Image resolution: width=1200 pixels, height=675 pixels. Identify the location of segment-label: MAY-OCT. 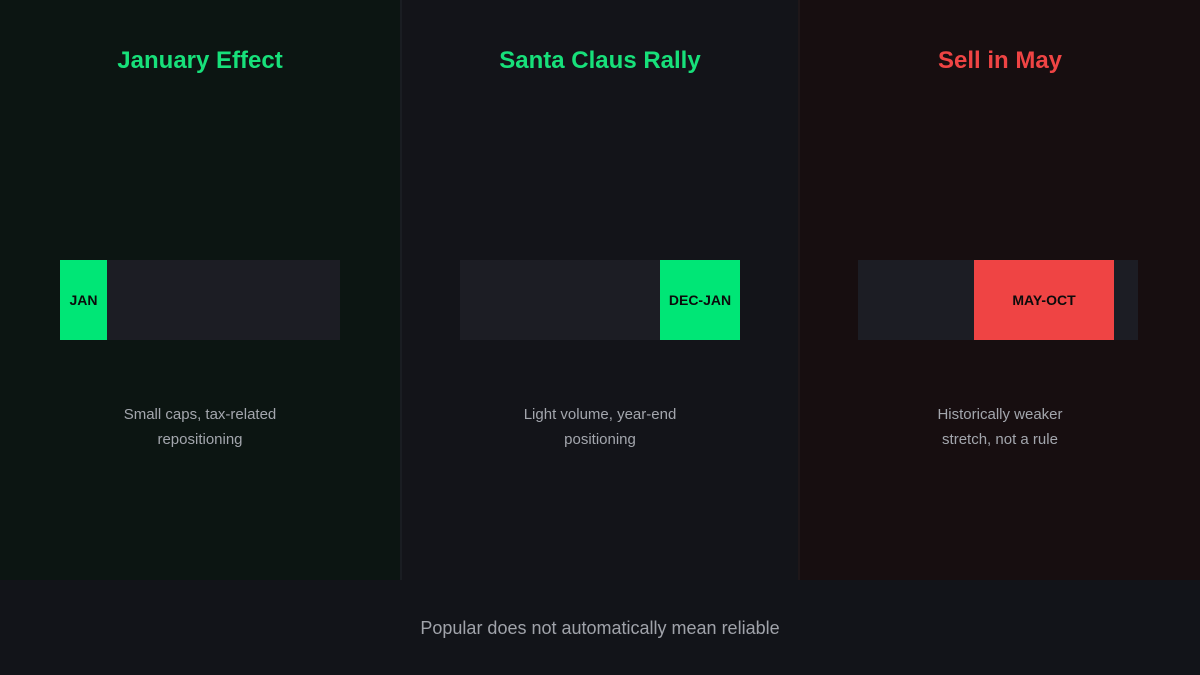
(1044, 300).